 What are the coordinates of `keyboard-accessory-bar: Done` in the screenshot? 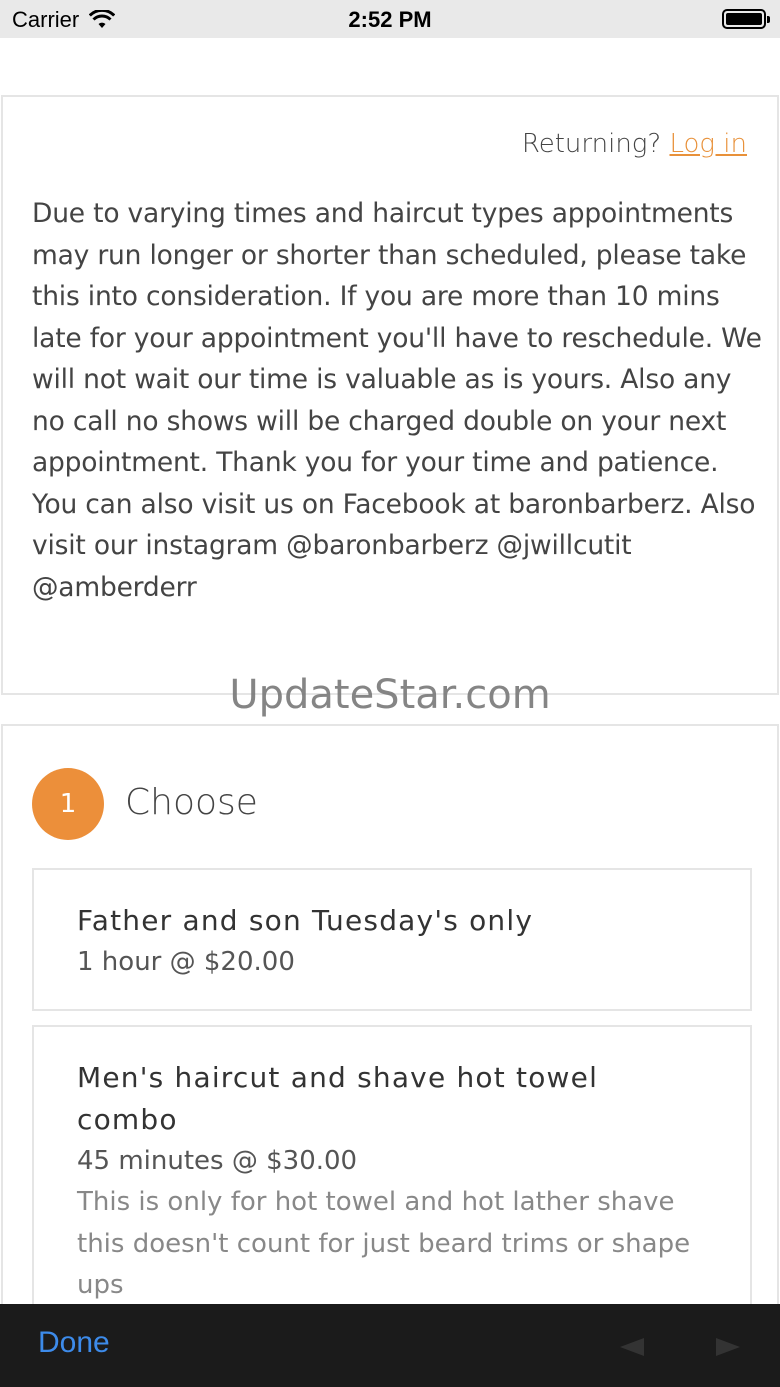 It's located at (390, 1345).